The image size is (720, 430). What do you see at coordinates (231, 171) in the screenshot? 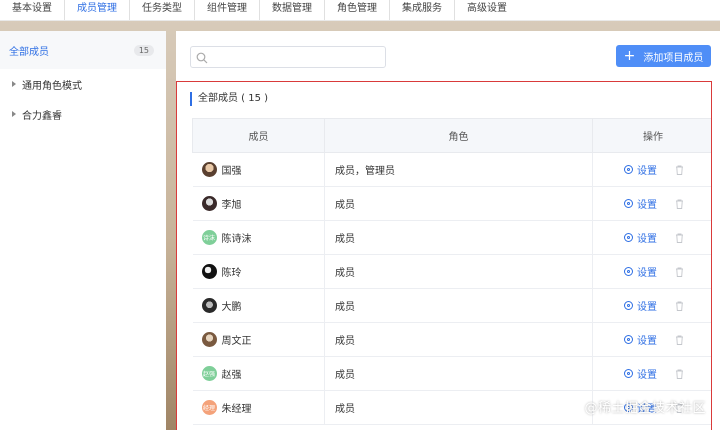
I see `member-name: 国强` at bounding box center [231, 171].